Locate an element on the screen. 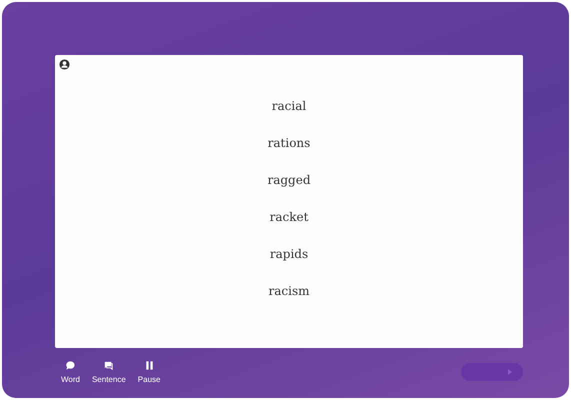  word-text: rations is located at coordinates (289, 143).